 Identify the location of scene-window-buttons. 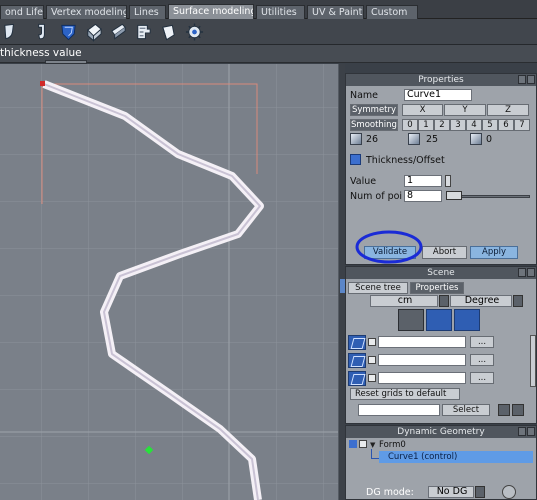
(526, 273).